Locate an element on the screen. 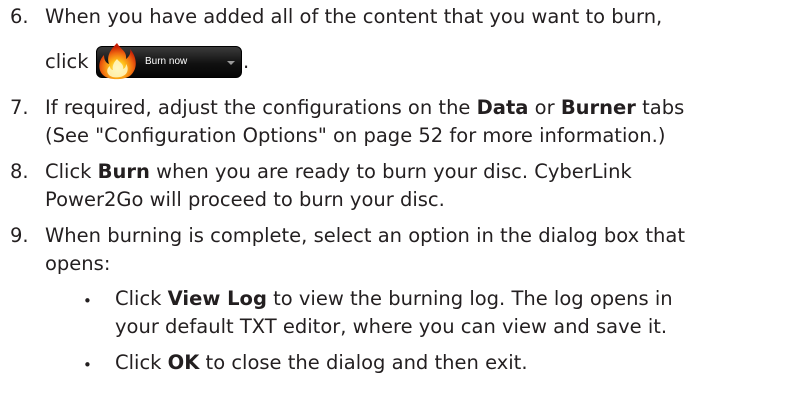 The height and width of the screenshot is (396, 800). step-text: opens: is located at coordinates (78, 263).